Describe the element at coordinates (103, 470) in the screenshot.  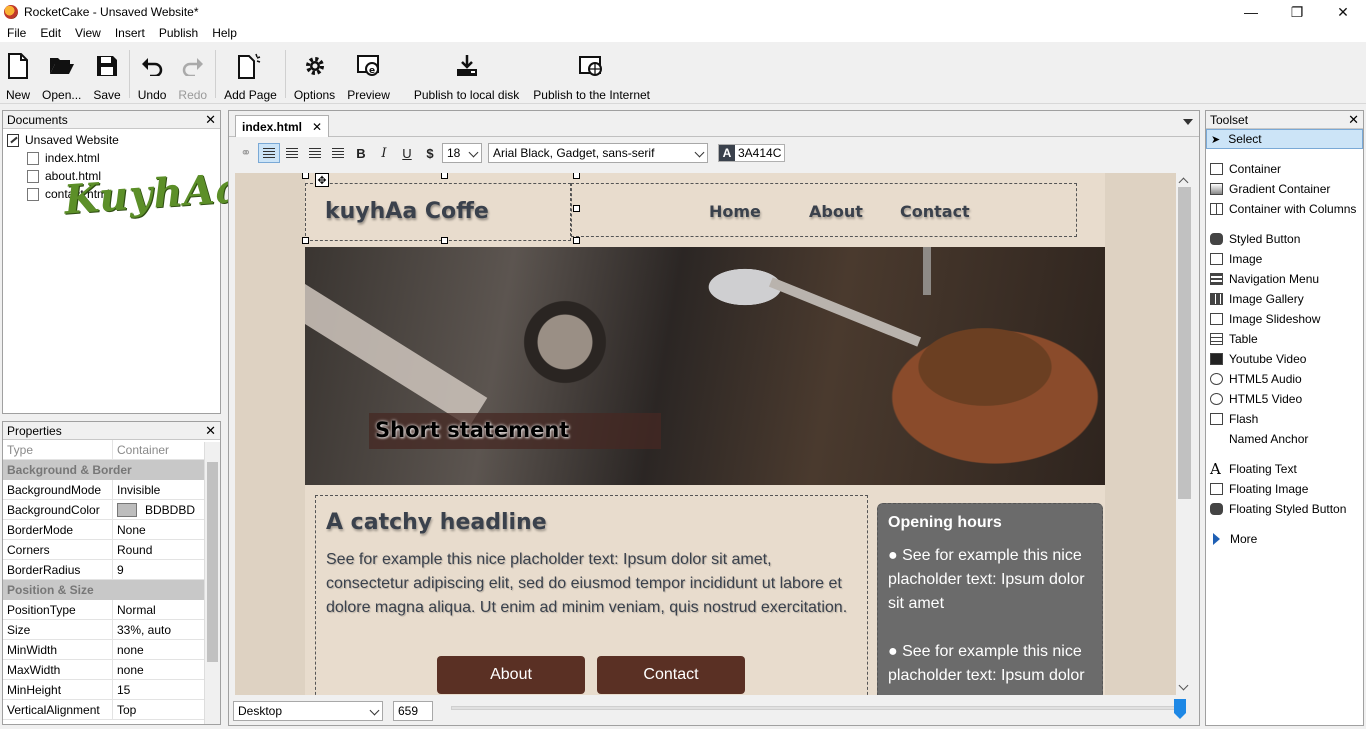
I see `prop-category-background: Background & Border` at that location.